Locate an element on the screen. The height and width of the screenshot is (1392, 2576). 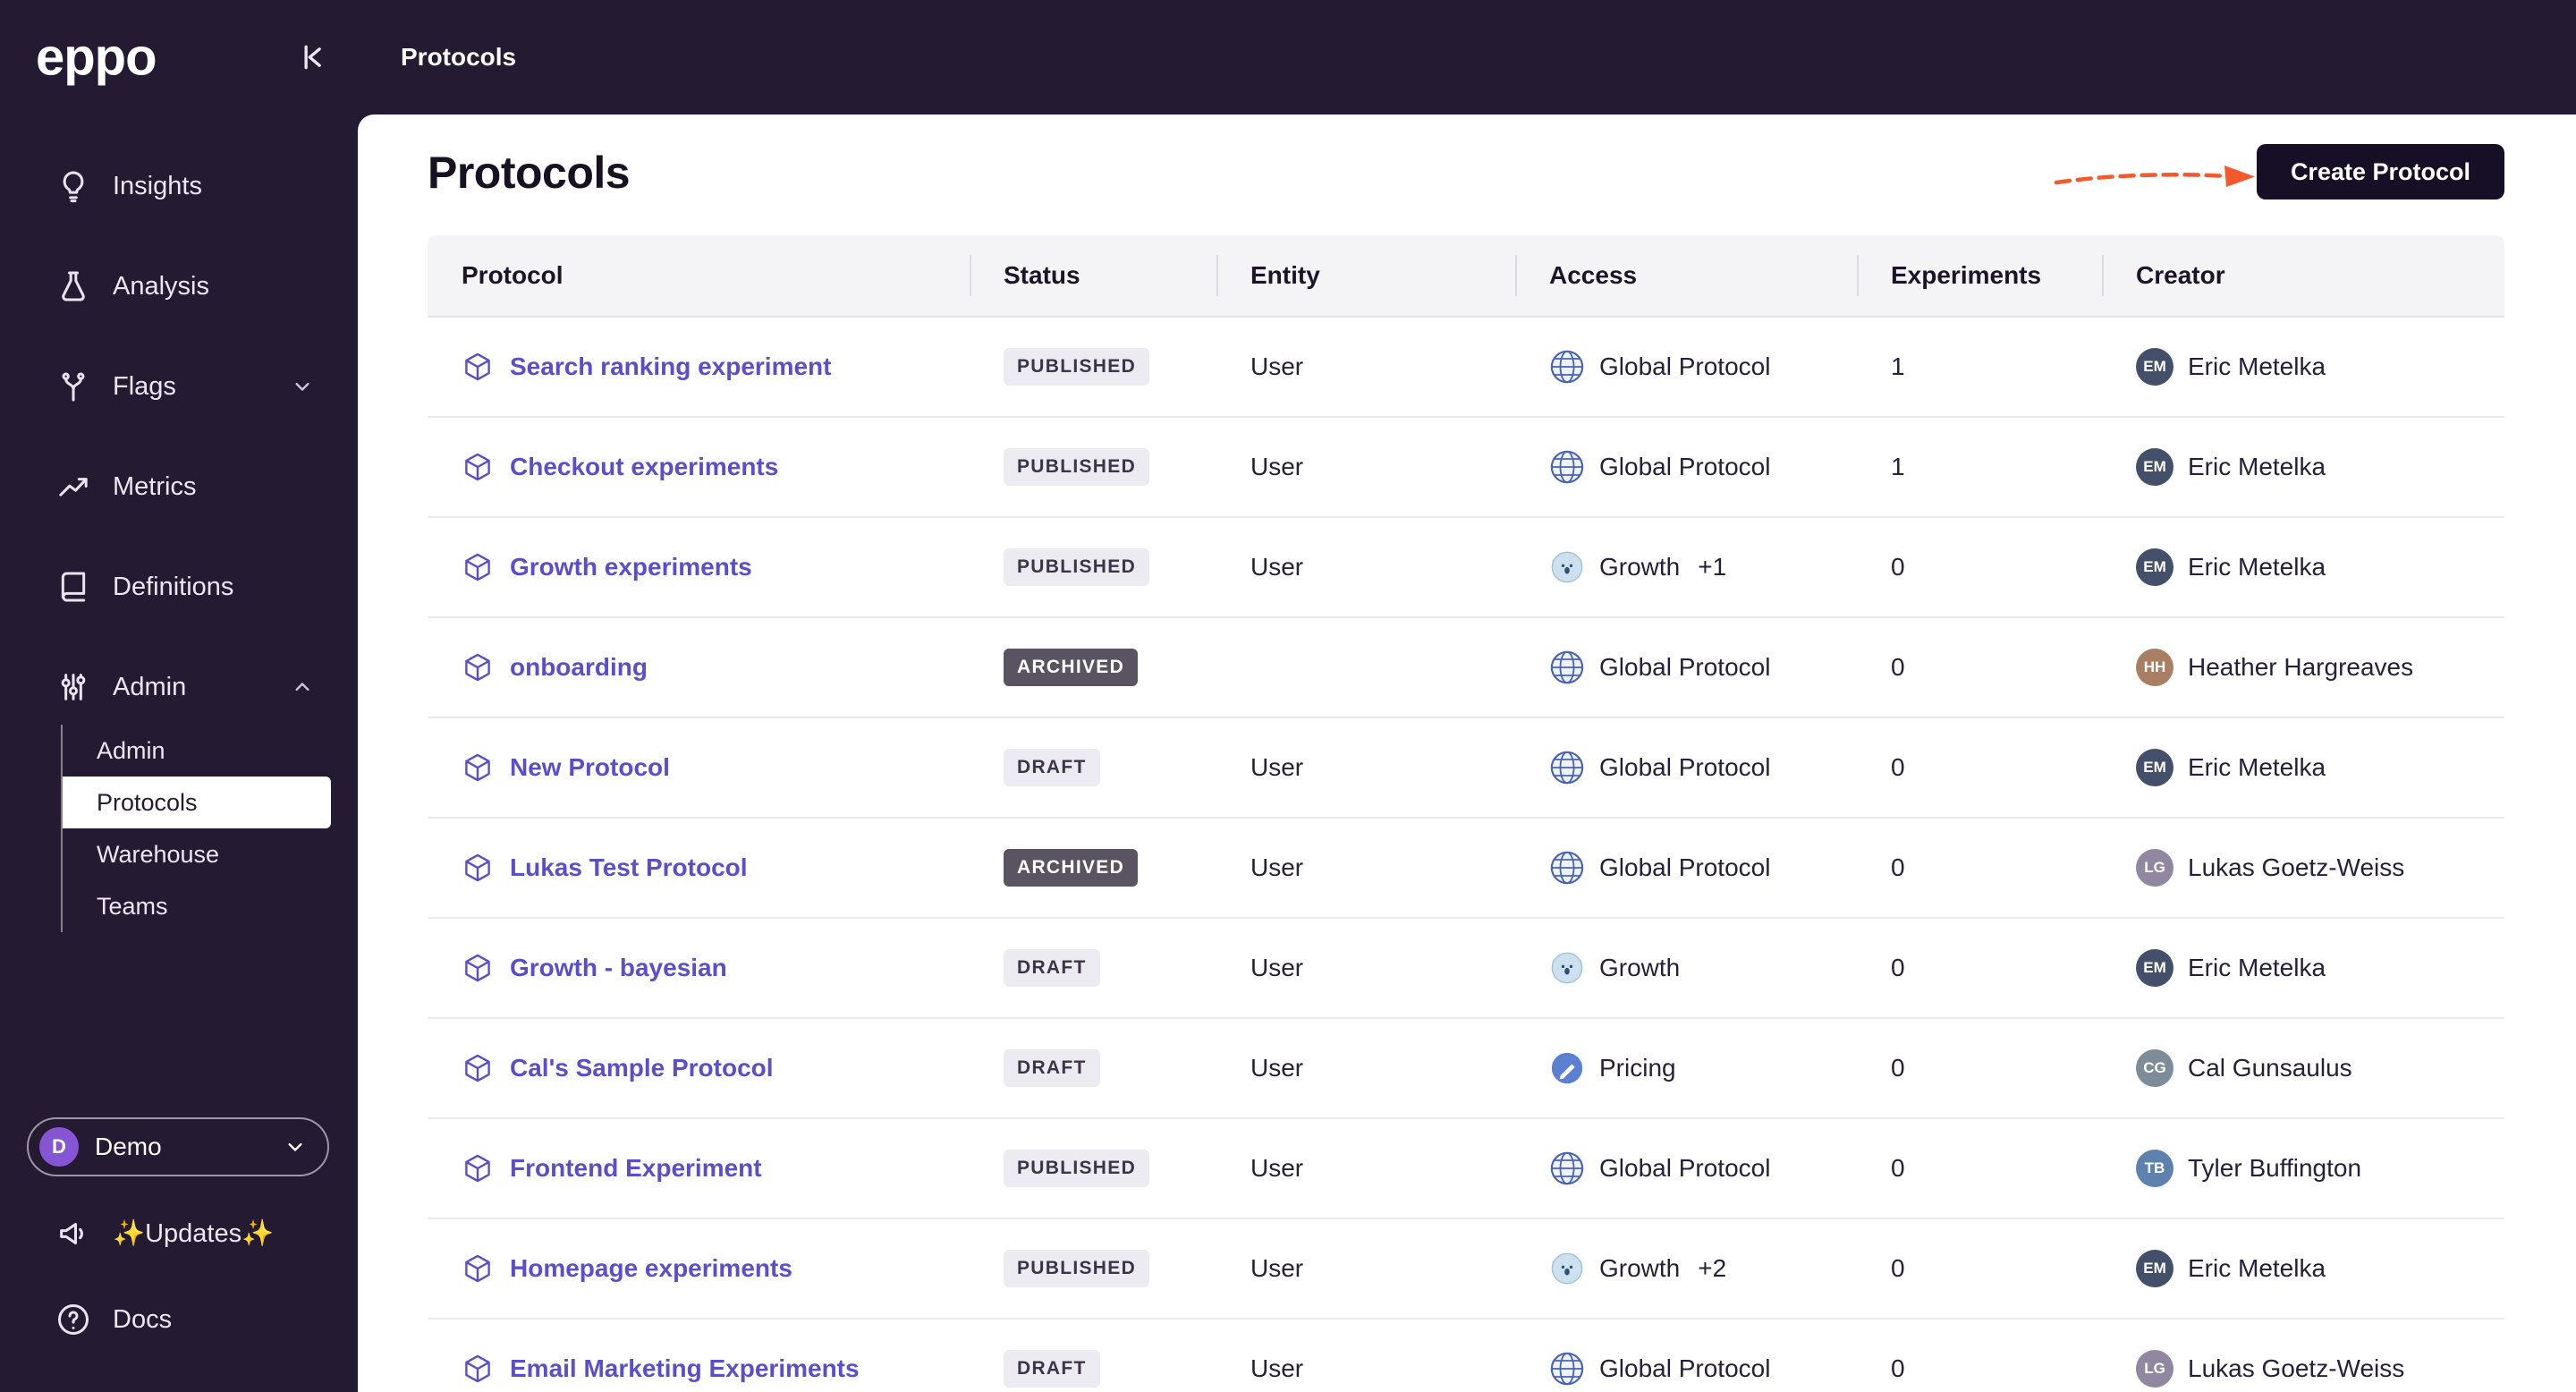
flags-icon is located at coordinates (73, 386).